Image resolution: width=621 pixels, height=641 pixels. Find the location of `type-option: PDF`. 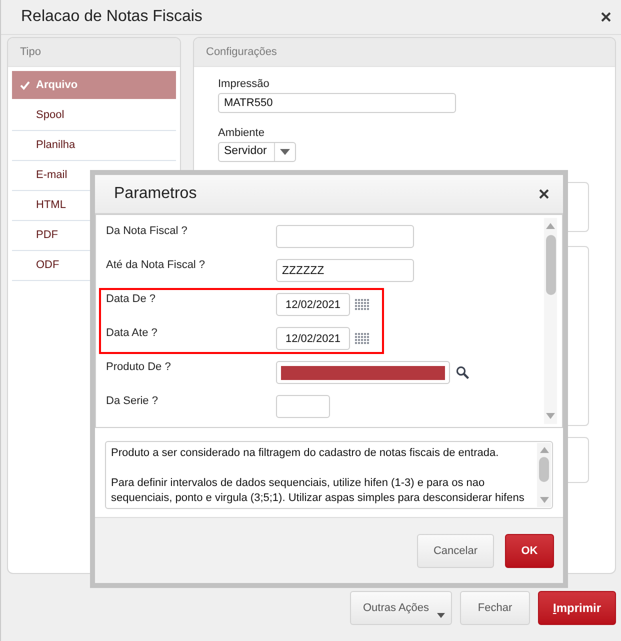

type-option: PDF is located at coordinates (47, 235).